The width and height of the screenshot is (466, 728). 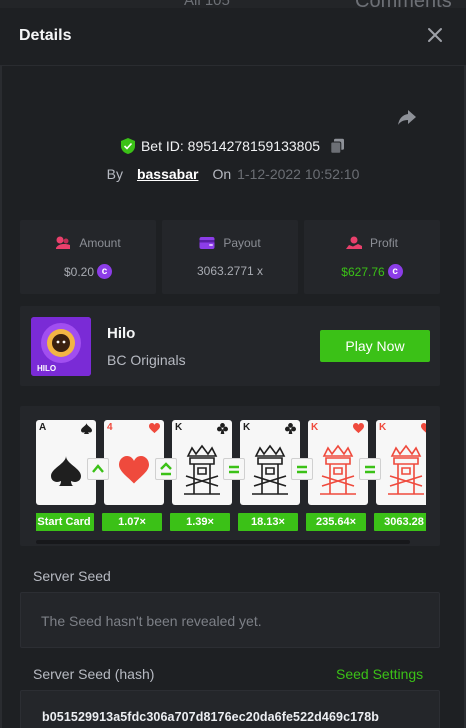 What do you see at coordinates (200, 522) in the screenshot?
I see `card-multiplier: 1.39×` at bounding box center [200, 522].